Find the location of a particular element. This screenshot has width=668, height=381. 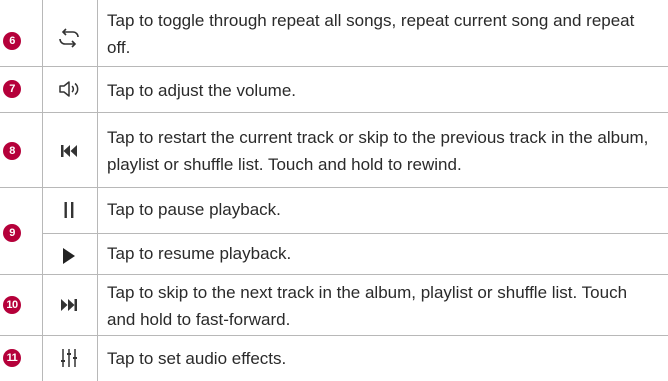

step-number-badge: 7 is located at coordinates (12, 89).